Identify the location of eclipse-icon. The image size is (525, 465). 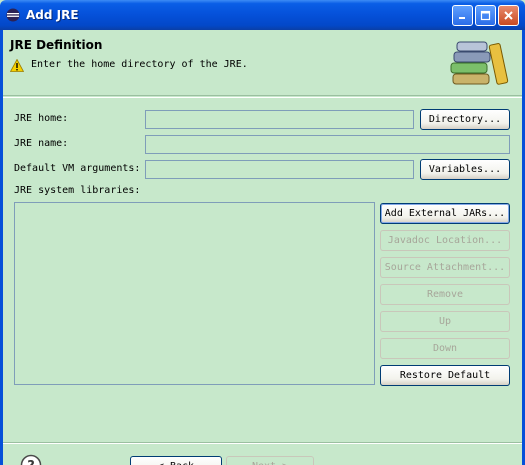
(13, 15).